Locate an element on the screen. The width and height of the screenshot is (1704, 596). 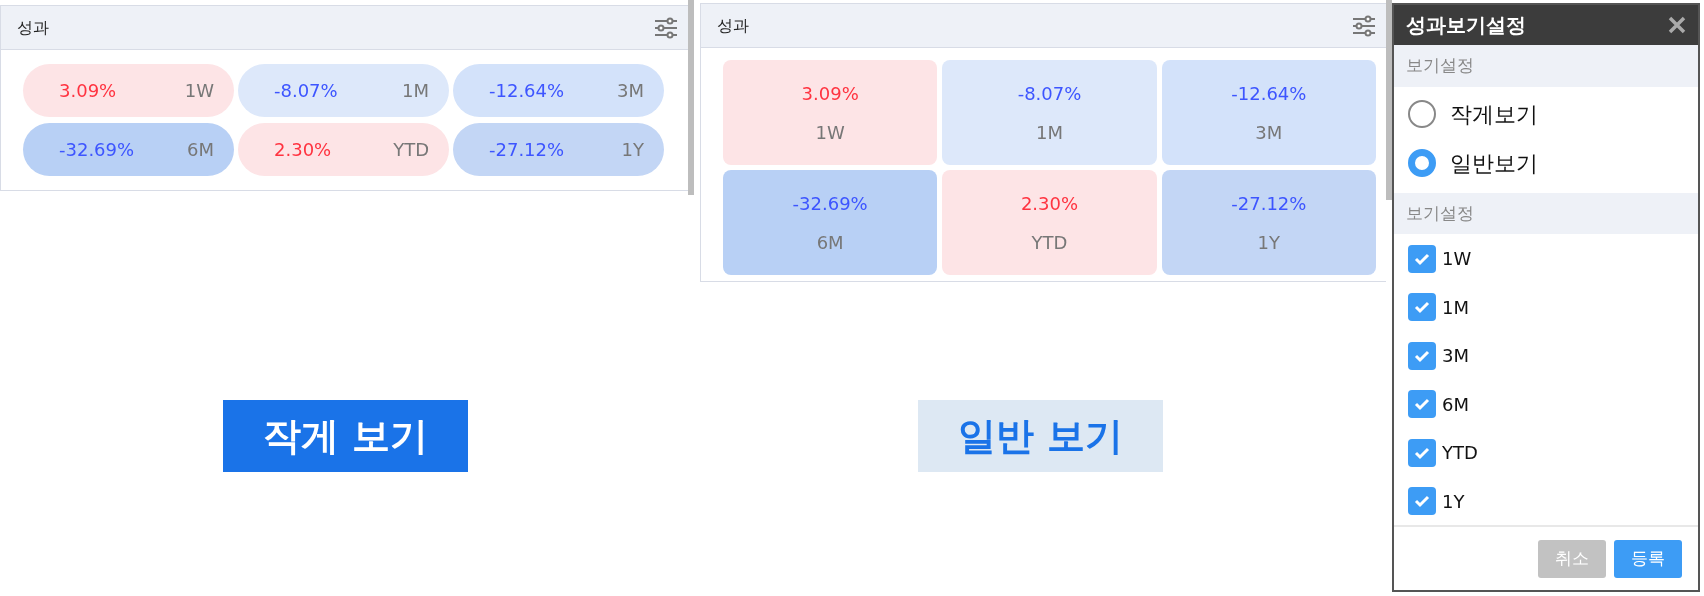
cancel-button: 취소 is located at coordinates (1572, 558).